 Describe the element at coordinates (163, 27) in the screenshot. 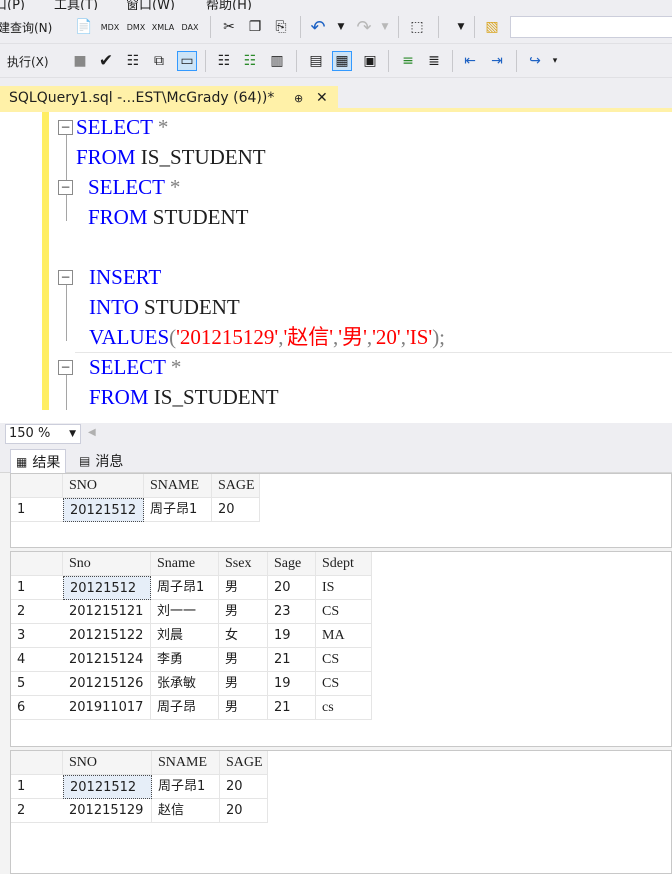

I see `xmla-query-button: XMLA` at that location.